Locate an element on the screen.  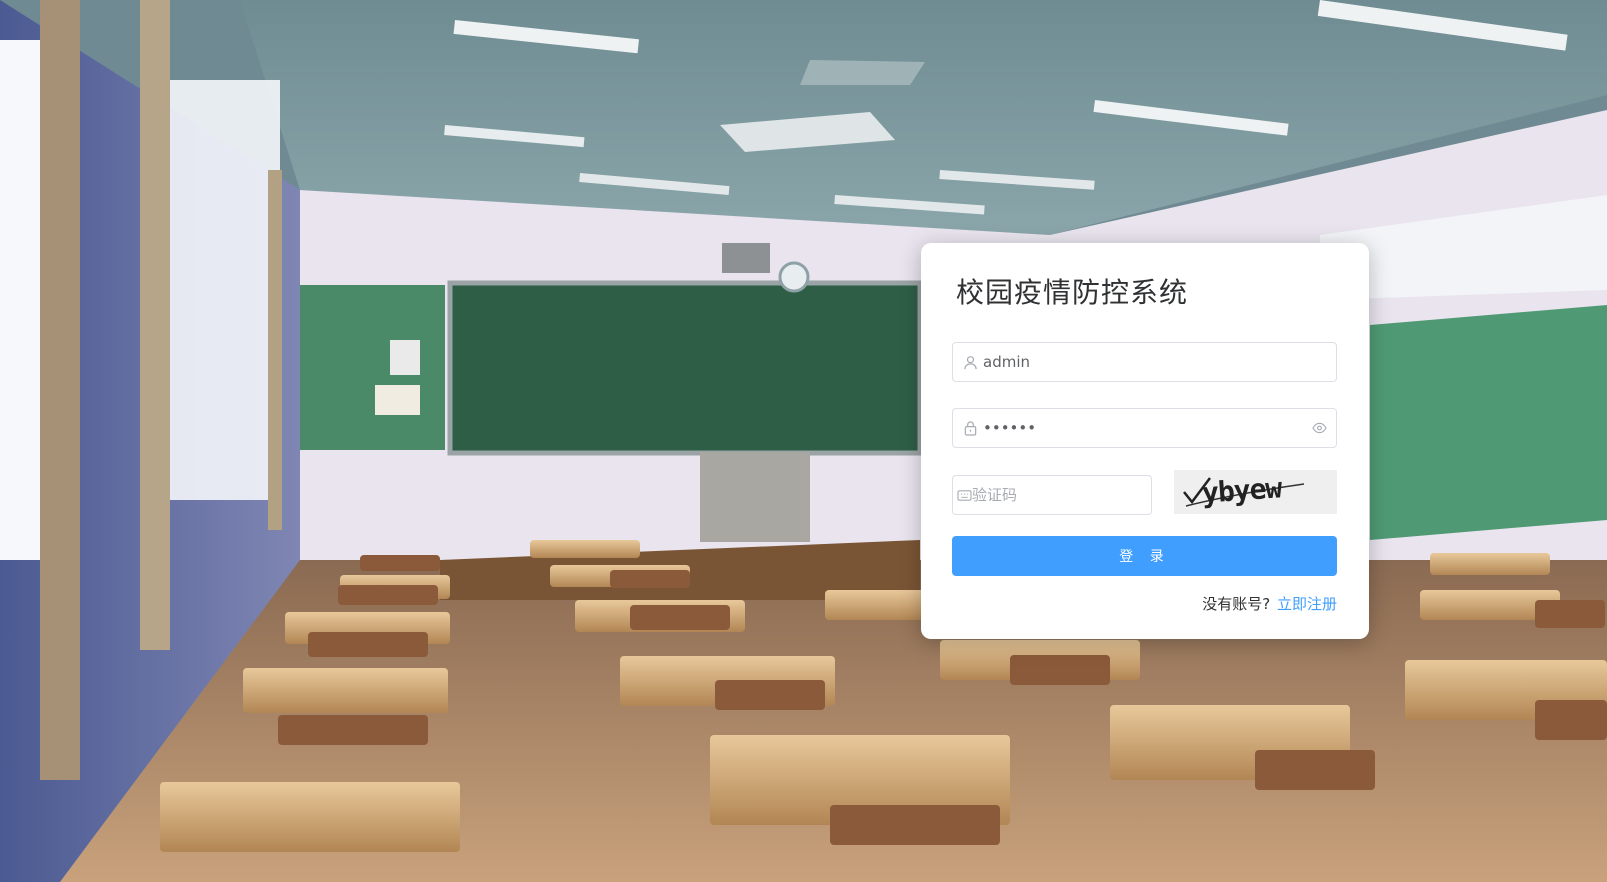
keyboard-icon is located at coordinates (962, 495).